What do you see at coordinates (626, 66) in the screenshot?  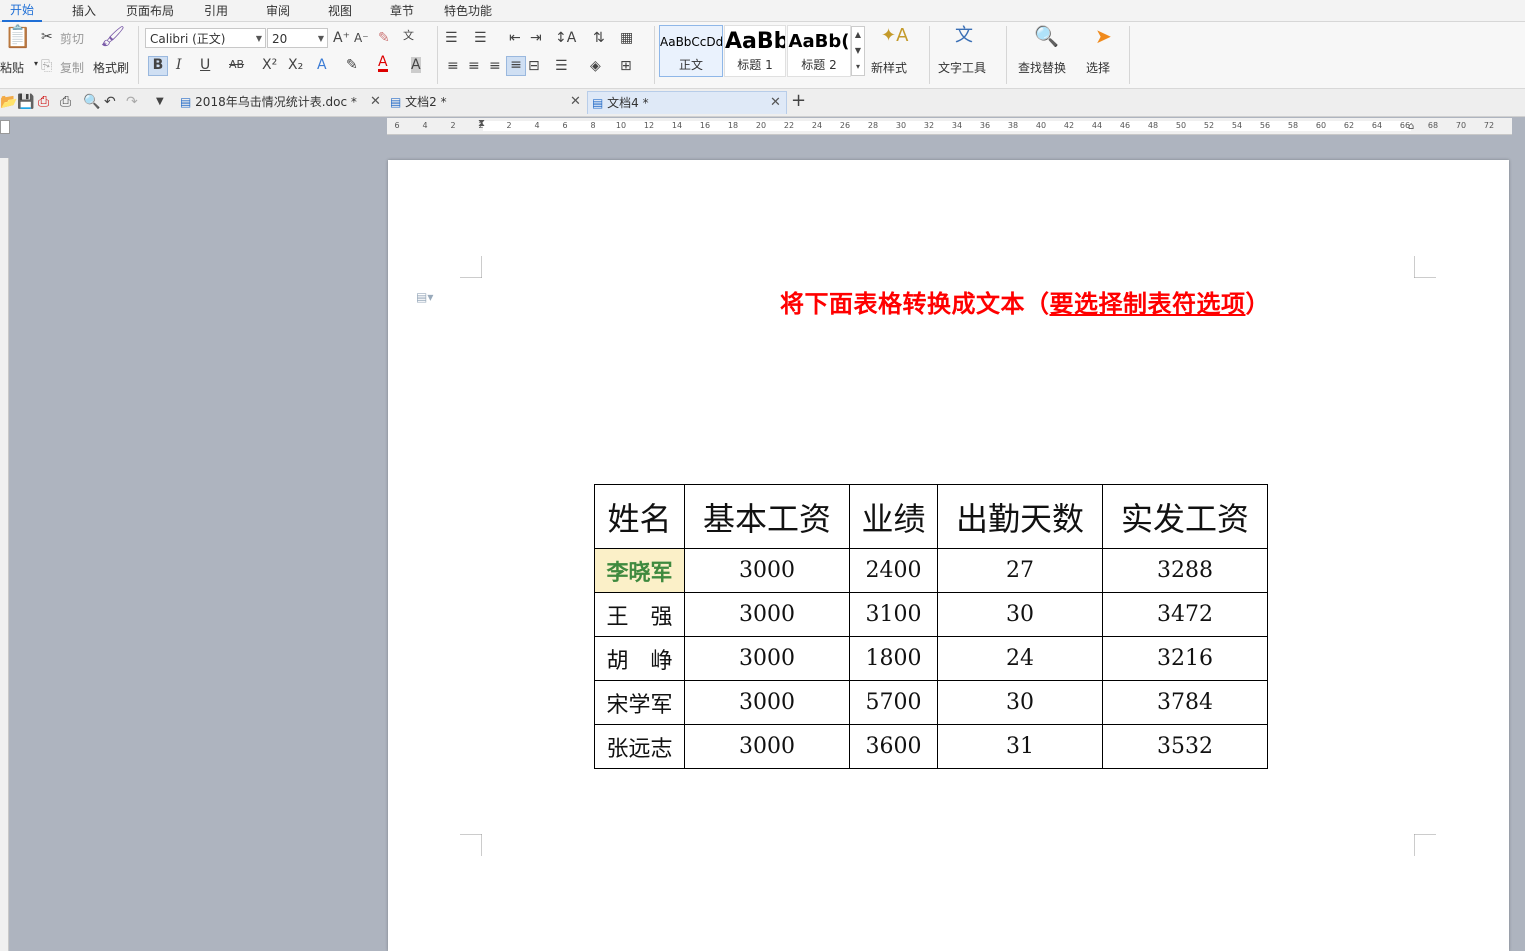 I see `borders-icon: ⊞` at bounding box center [626, 66].